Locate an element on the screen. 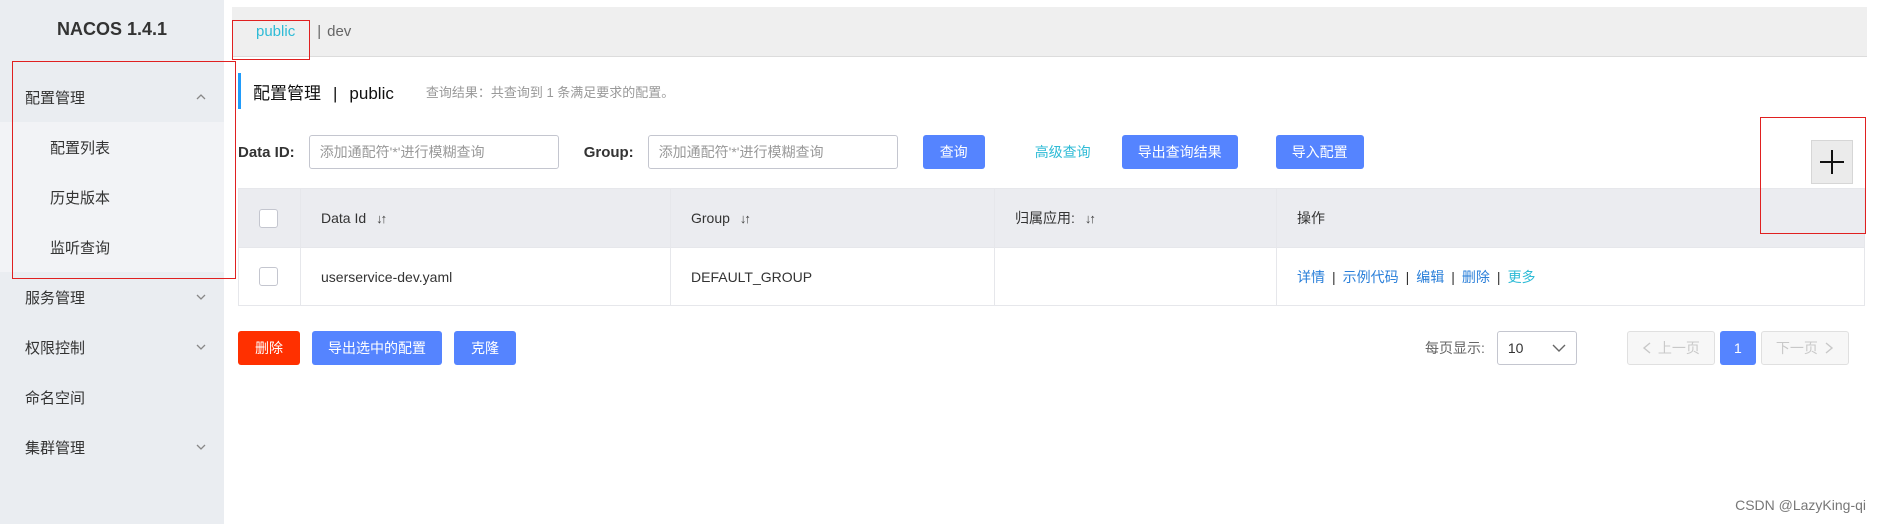 This screenshot has width=1881, height=524. sidebar-group-label: 命名空间 is located at coordinates (55, 398).